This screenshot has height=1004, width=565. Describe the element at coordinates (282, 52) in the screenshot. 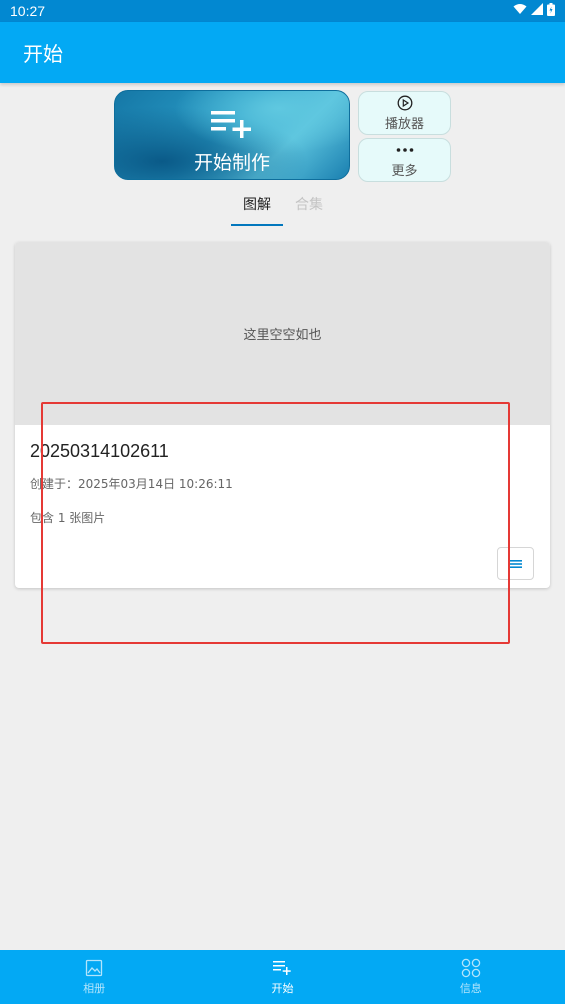

I see `app-bar: 开始` at that location.